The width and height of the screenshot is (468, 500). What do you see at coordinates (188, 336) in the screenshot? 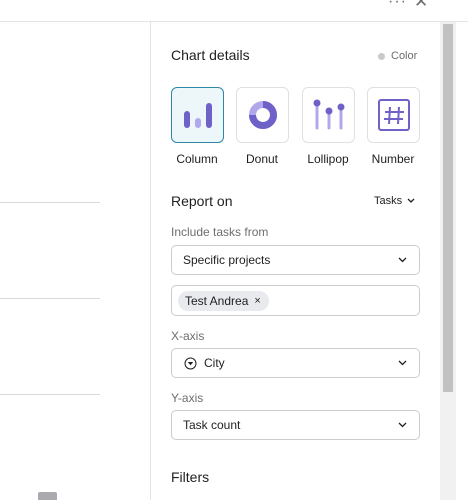
I see `x-axis-label: X-axis` at bounding box center [188, 336].